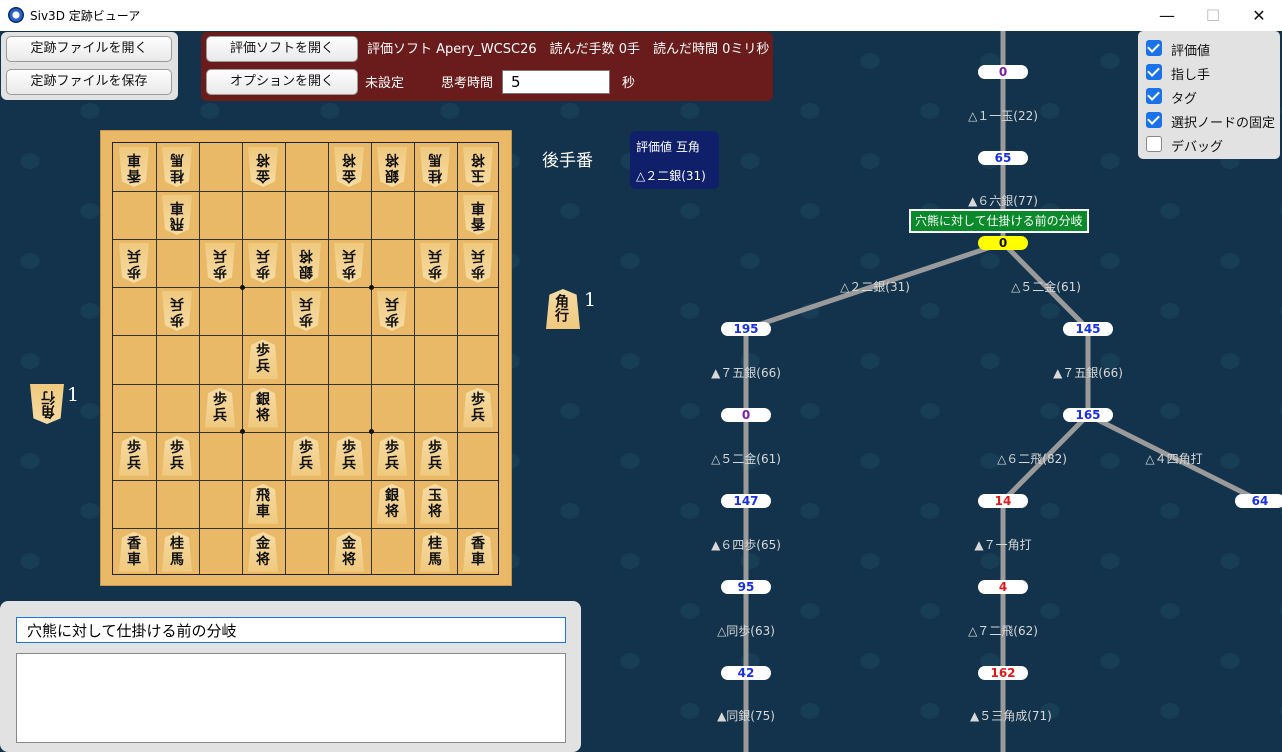 The height and width of the screenshot is (752, 1282). I want to click on tree-move-label: △６二飛(82), so click(1032, 459).